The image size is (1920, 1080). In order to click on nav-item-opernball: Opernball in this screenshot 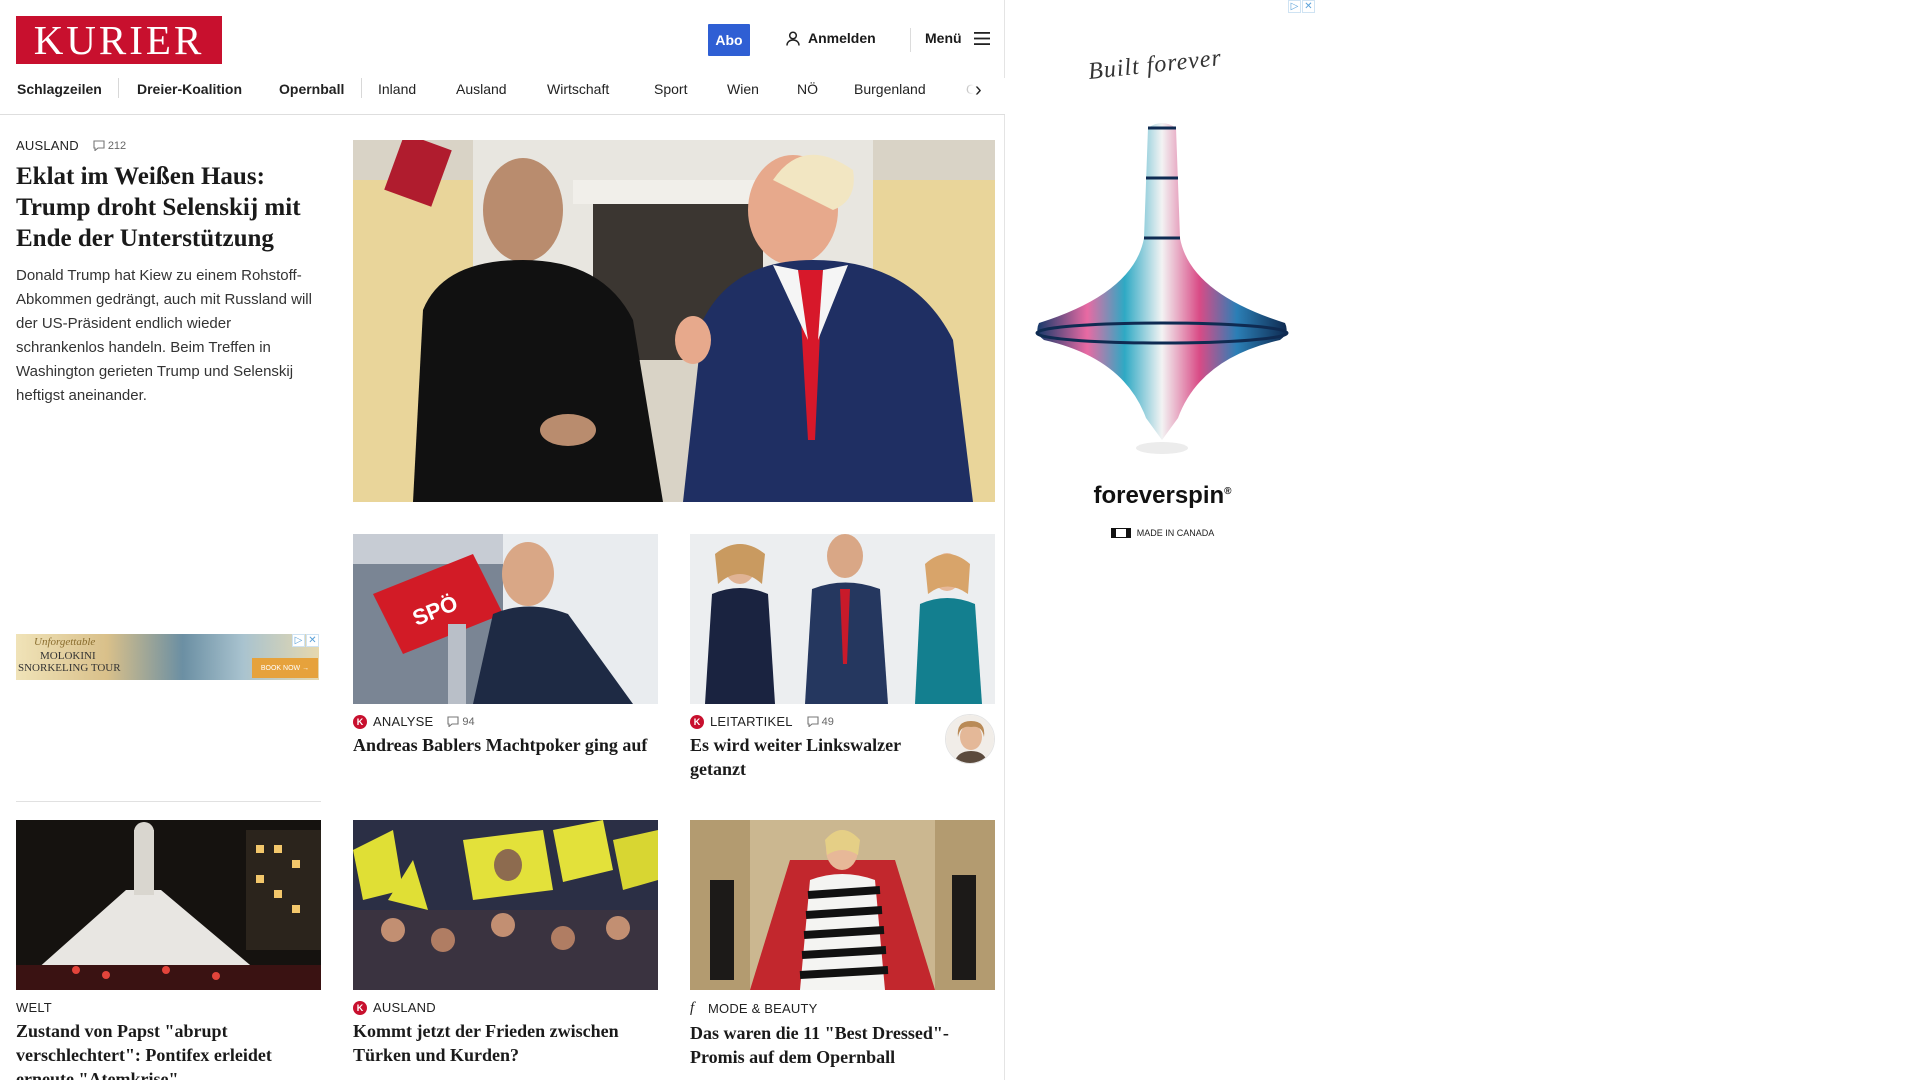, I will do `click(311, 89)`.